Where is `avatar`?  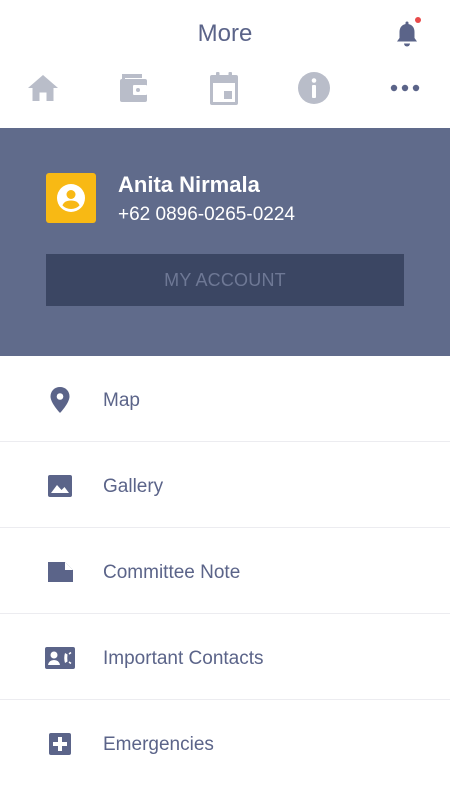 avatar is located at coordinates (71, 198).